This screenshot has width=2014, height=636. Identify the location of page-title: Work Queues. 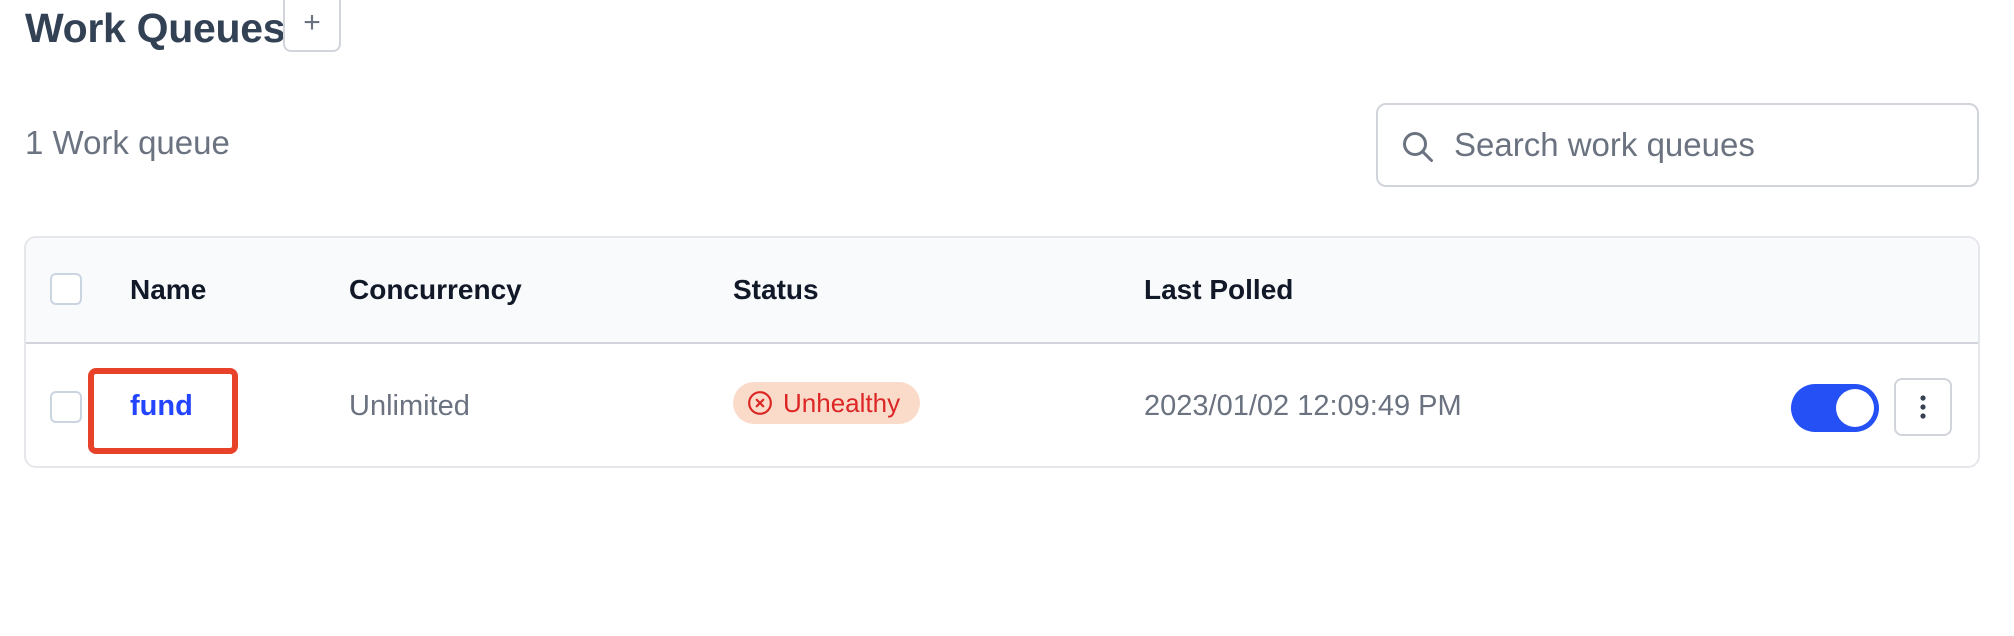
(155, 27).